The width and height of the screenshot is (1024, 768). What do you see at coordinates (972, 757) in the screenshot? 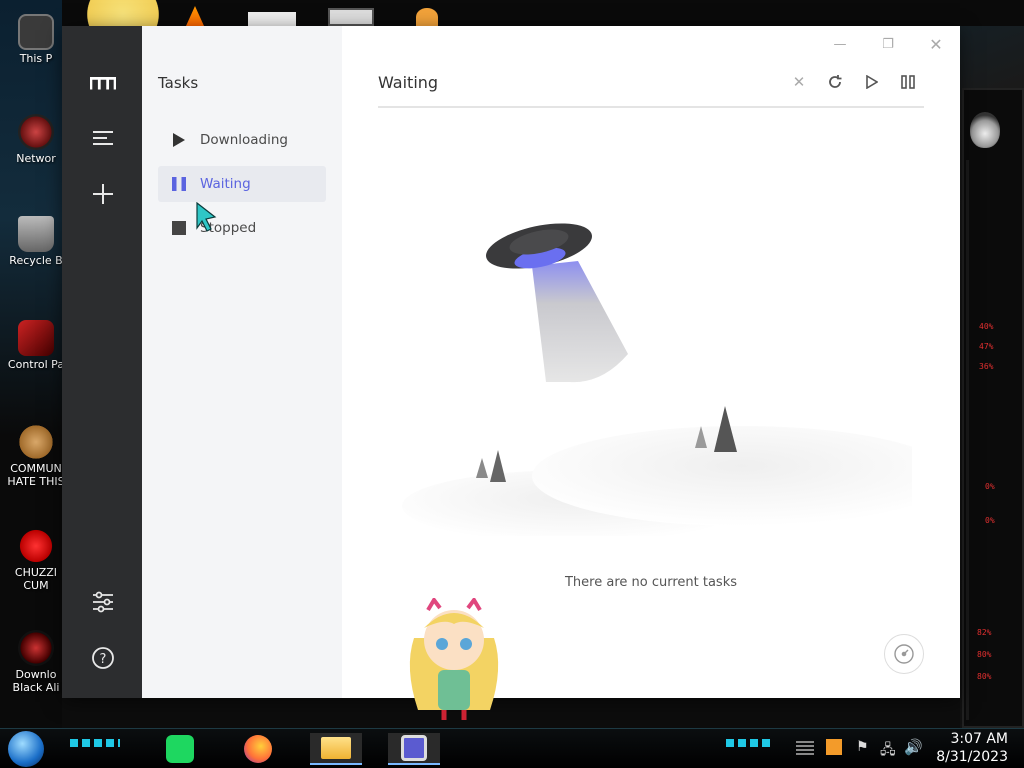
I see `clock-date: 8/31/2023` at bounding box center [972, 757].